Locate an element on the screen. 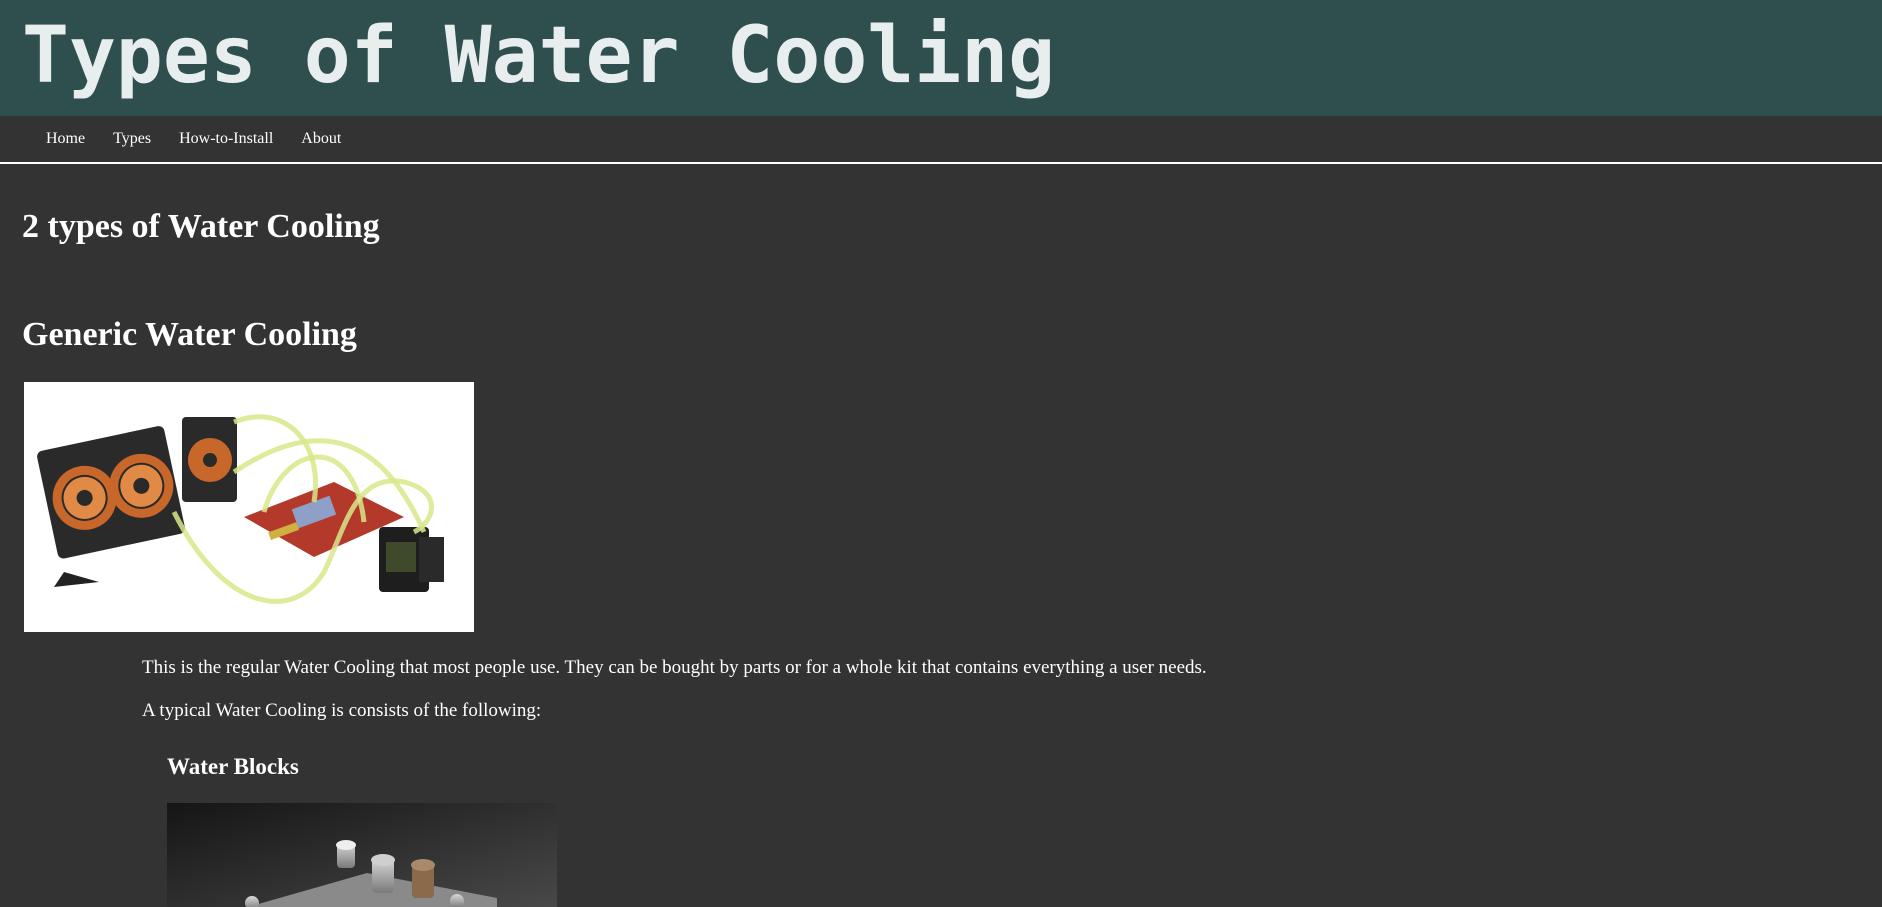 The image size is (1882, 907). section-heading-generic: Generic Water Cooling is located at coordinates (189, 334).